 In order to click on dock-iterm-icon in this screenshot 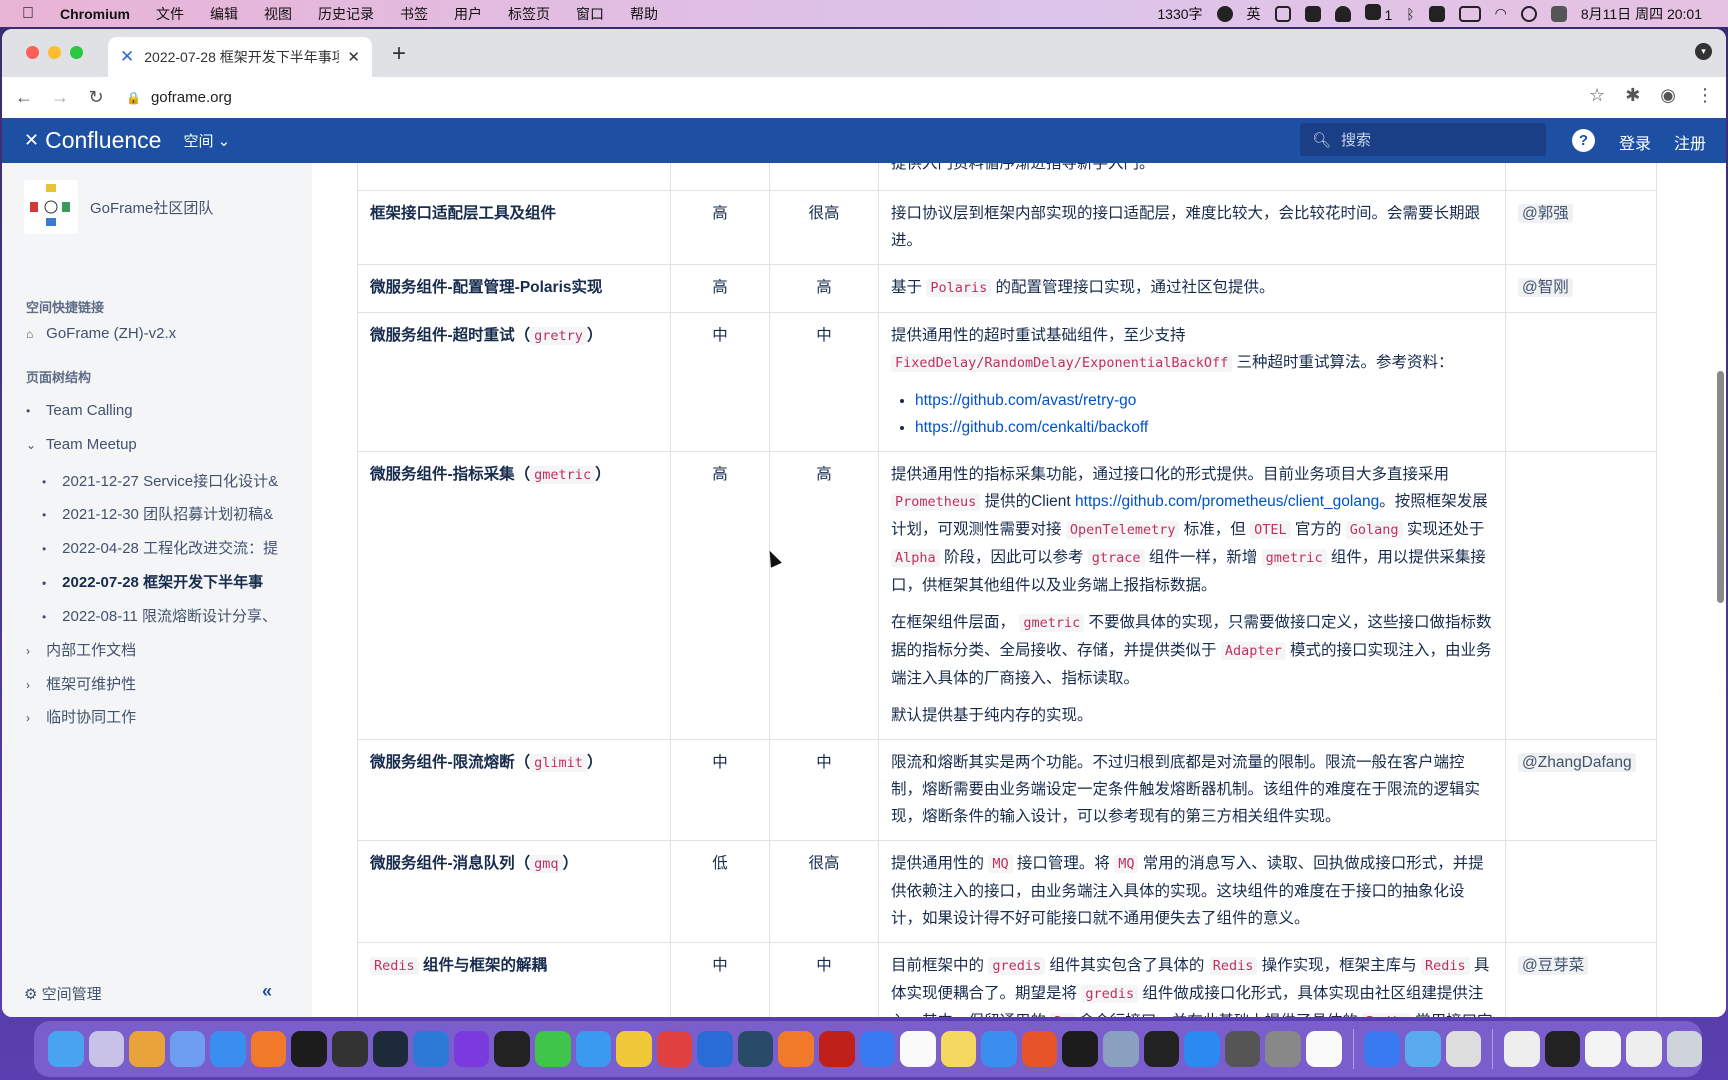, I will do `click(350, 1049)`.